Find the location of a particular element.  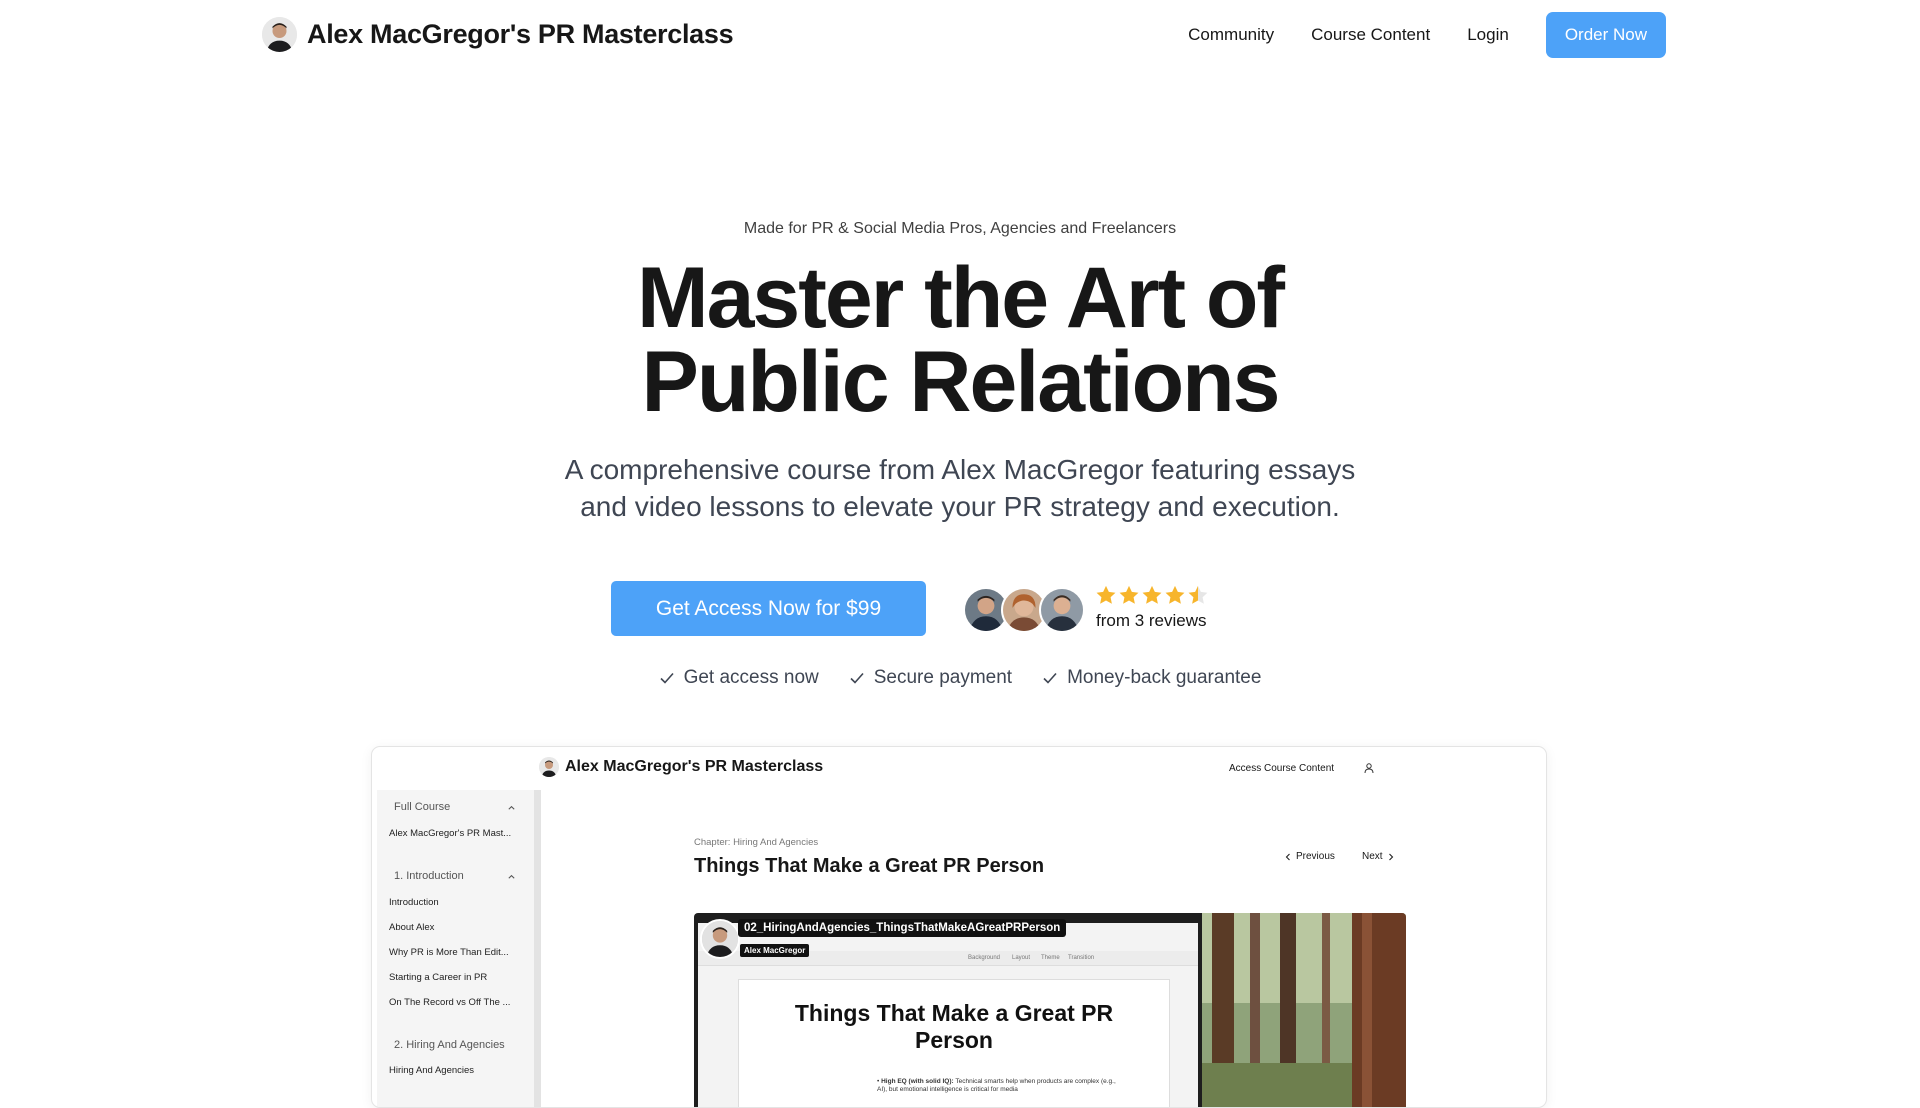

feature-item: Secure payment is located at coordinates (930, 678).